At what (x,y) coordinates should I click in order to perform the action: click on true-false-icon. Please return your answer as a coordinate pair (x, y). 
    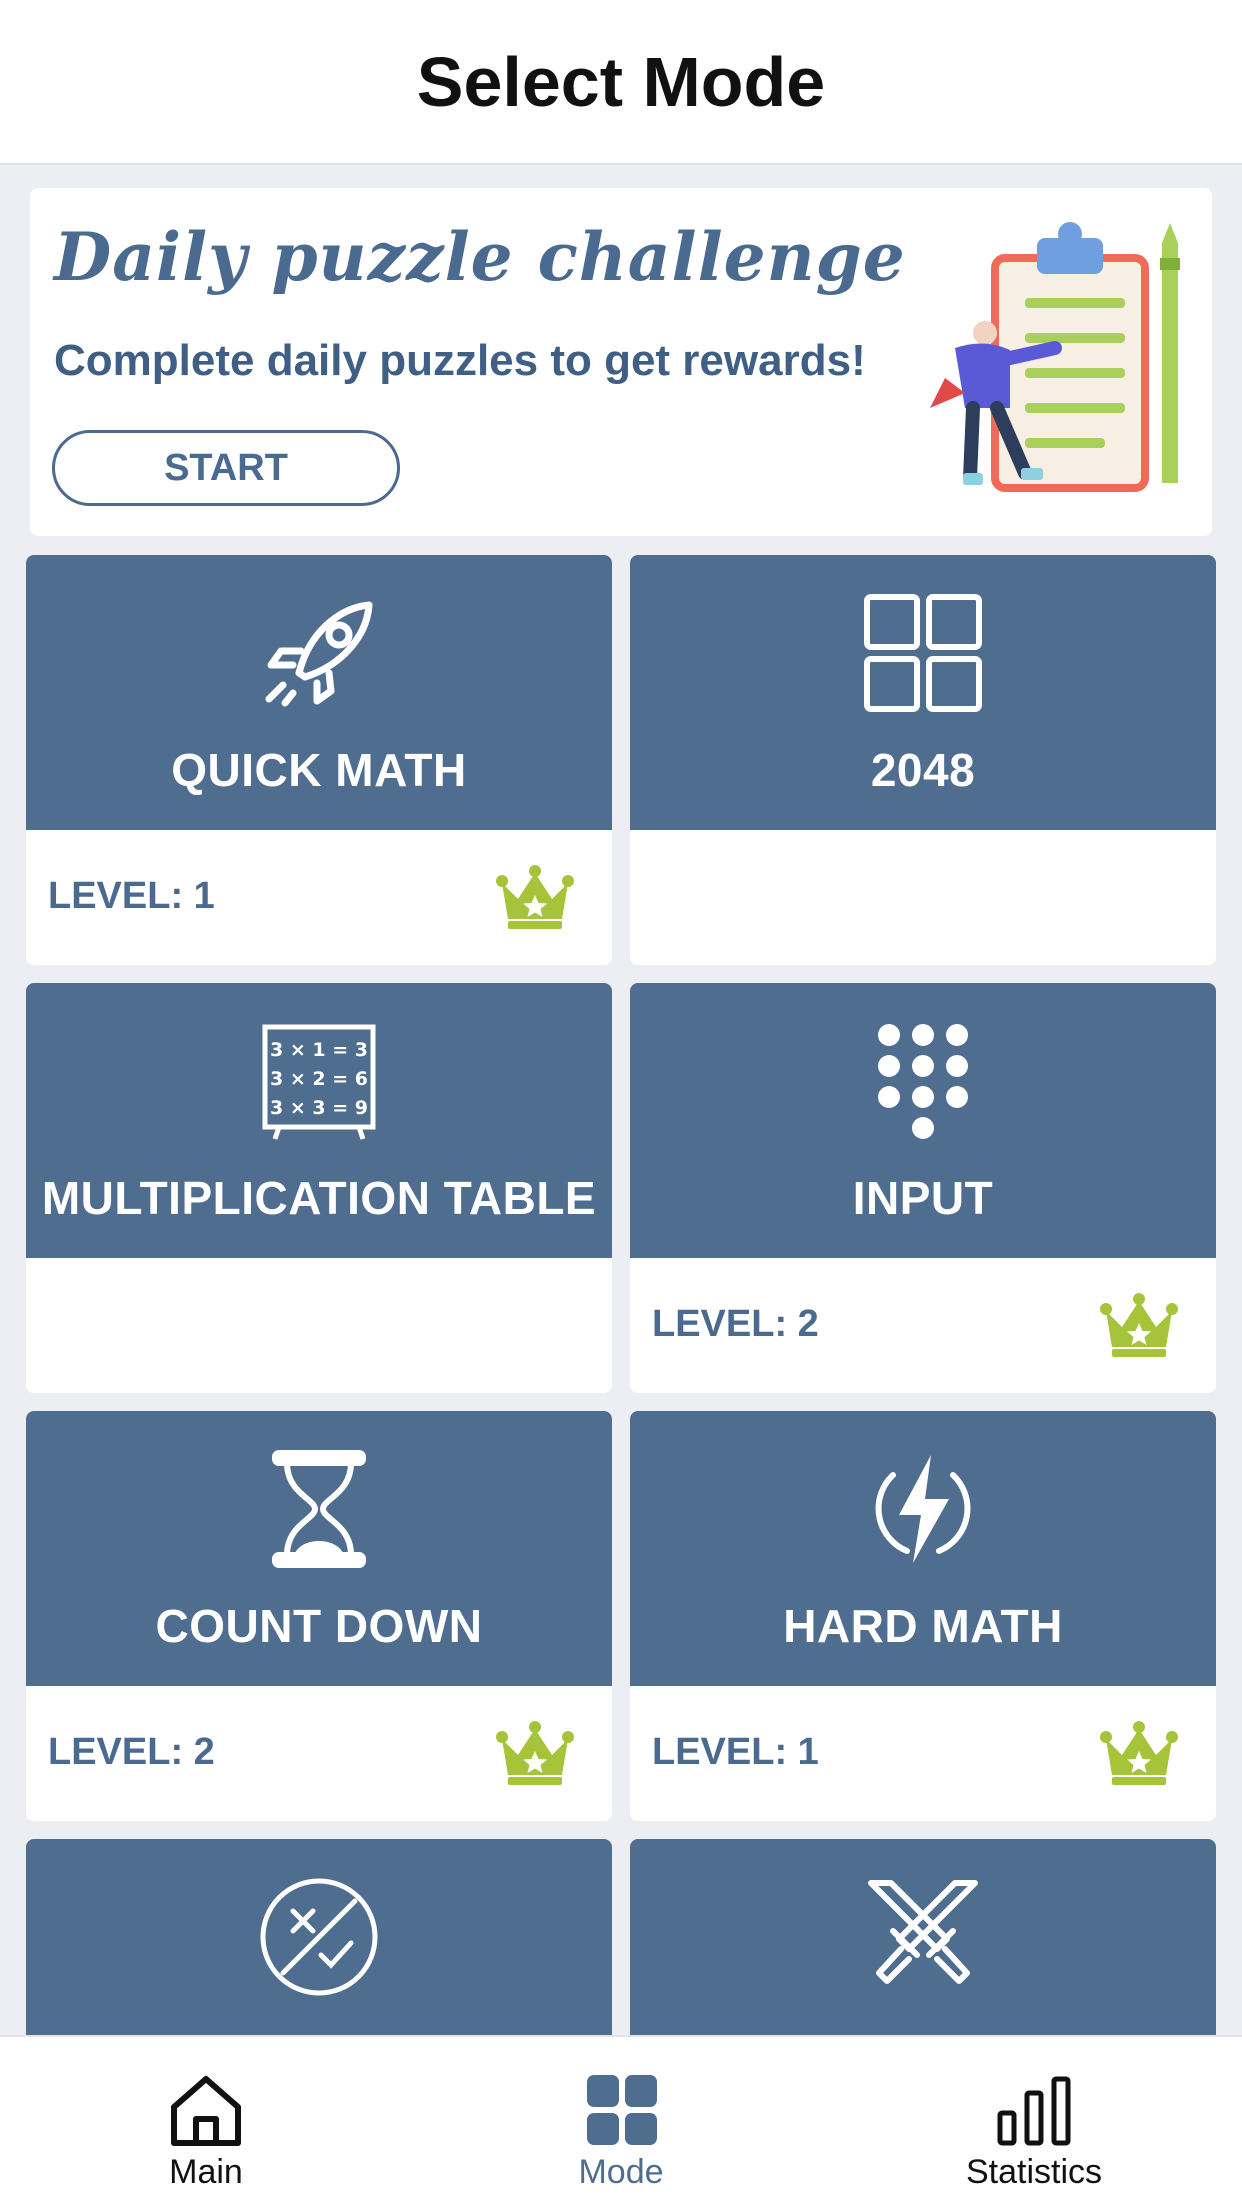
    Looking at the image, I should click on (319, 1937).